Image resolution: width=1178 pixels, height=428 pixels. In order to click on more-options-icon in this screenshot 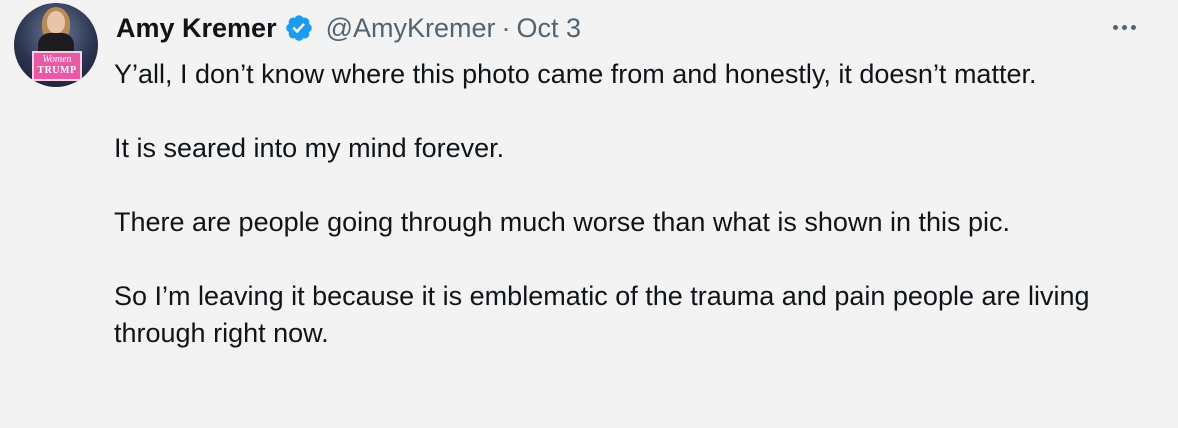, I will do `click(1124, 27)`.